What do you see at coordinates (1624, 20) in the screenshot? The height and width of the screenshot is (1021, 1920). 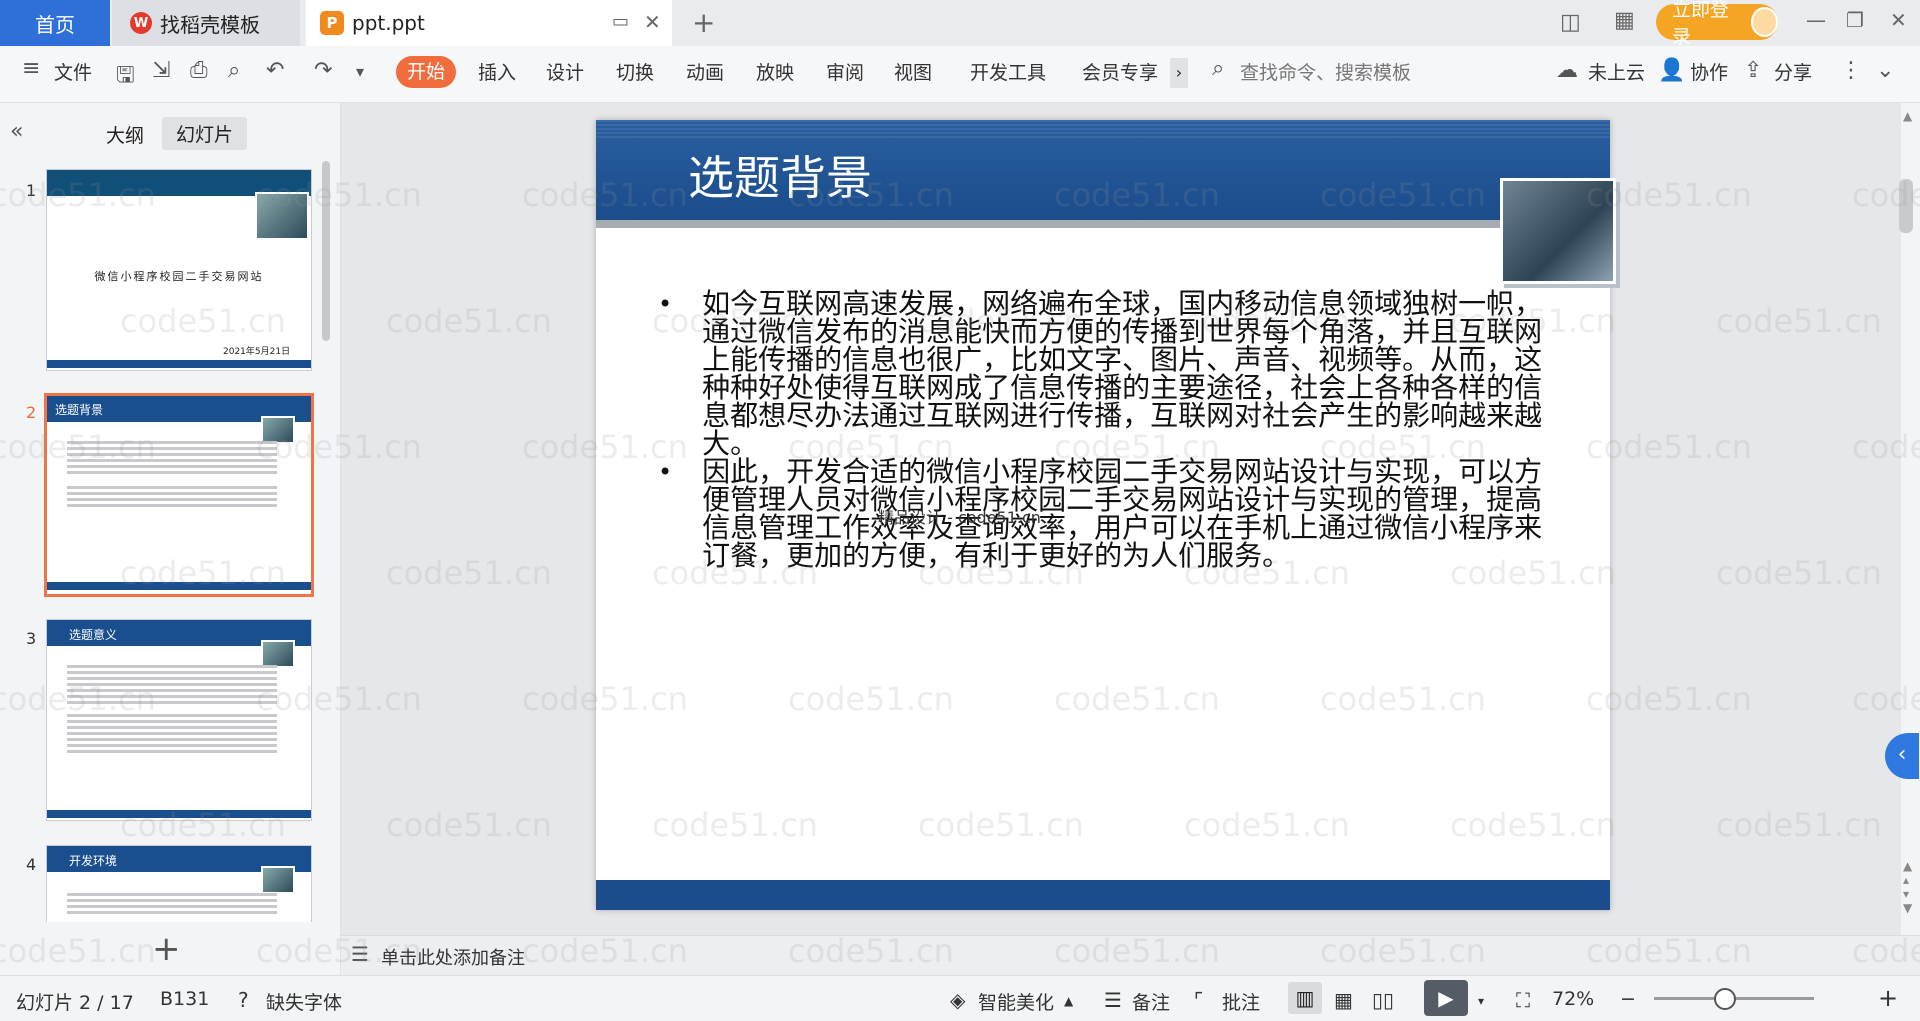 I see `apps-grid-icon: ▦` at bounding box center [1624, 20].